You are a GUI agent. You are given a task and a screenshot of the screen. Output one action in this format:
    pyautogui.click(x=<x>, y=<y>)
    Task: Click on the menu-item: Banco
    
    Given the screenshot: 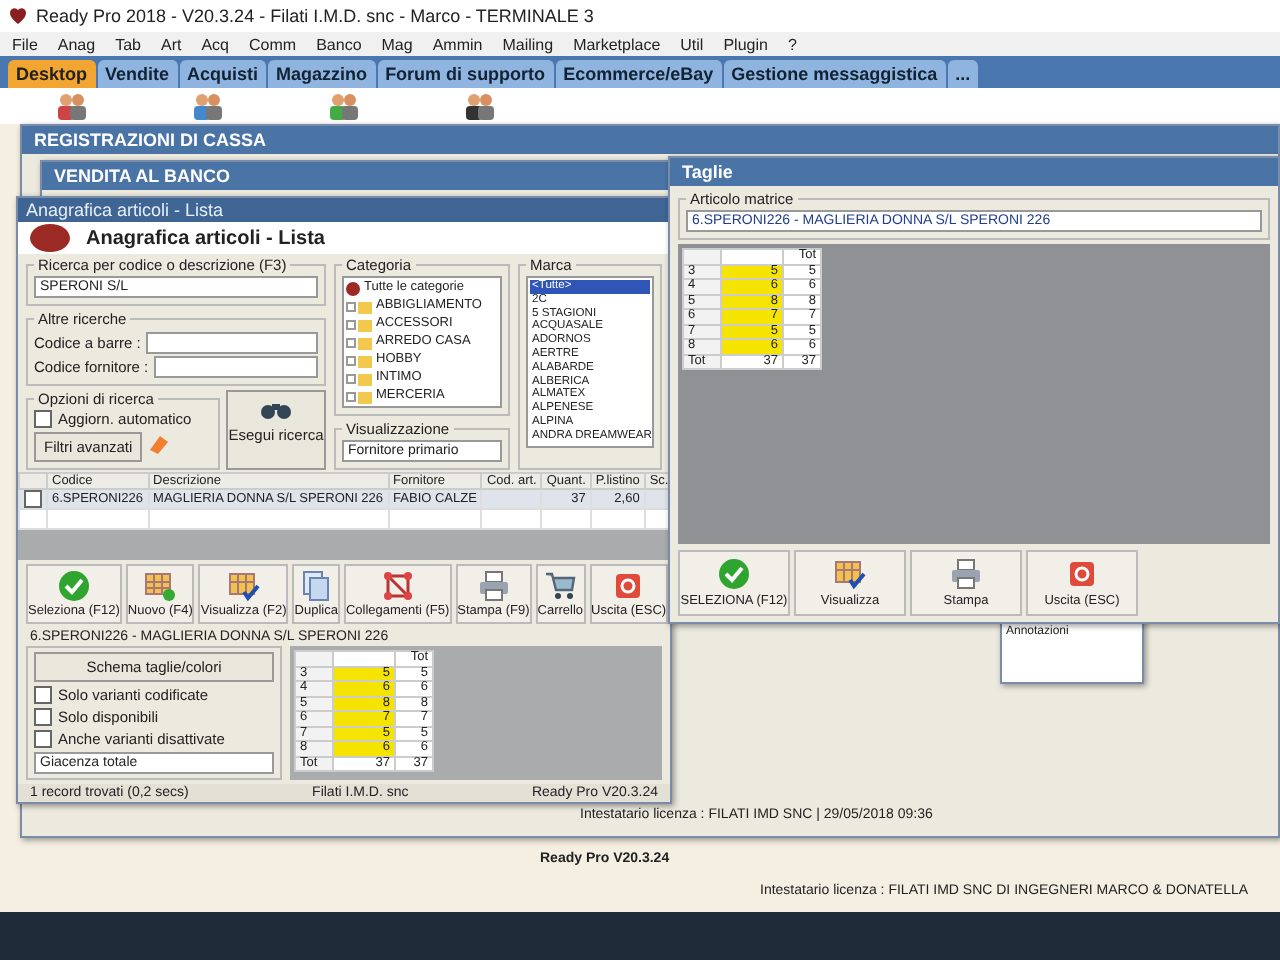 What is the action you would take?
    pyautogui.click(x=339, y=44)
    